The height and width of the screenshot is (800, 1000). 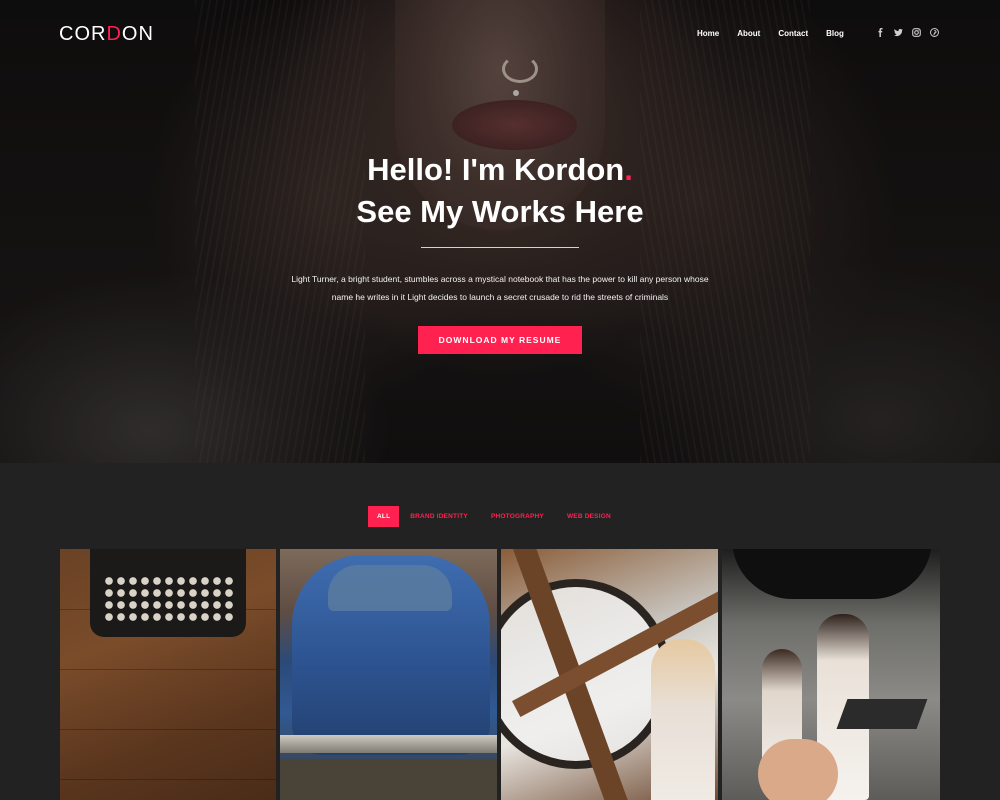 What do you see at coordinates (589, 516) in the screenshot?
I see `filter-web-design: WEB DESIGN` at bounding box center [589, 516].